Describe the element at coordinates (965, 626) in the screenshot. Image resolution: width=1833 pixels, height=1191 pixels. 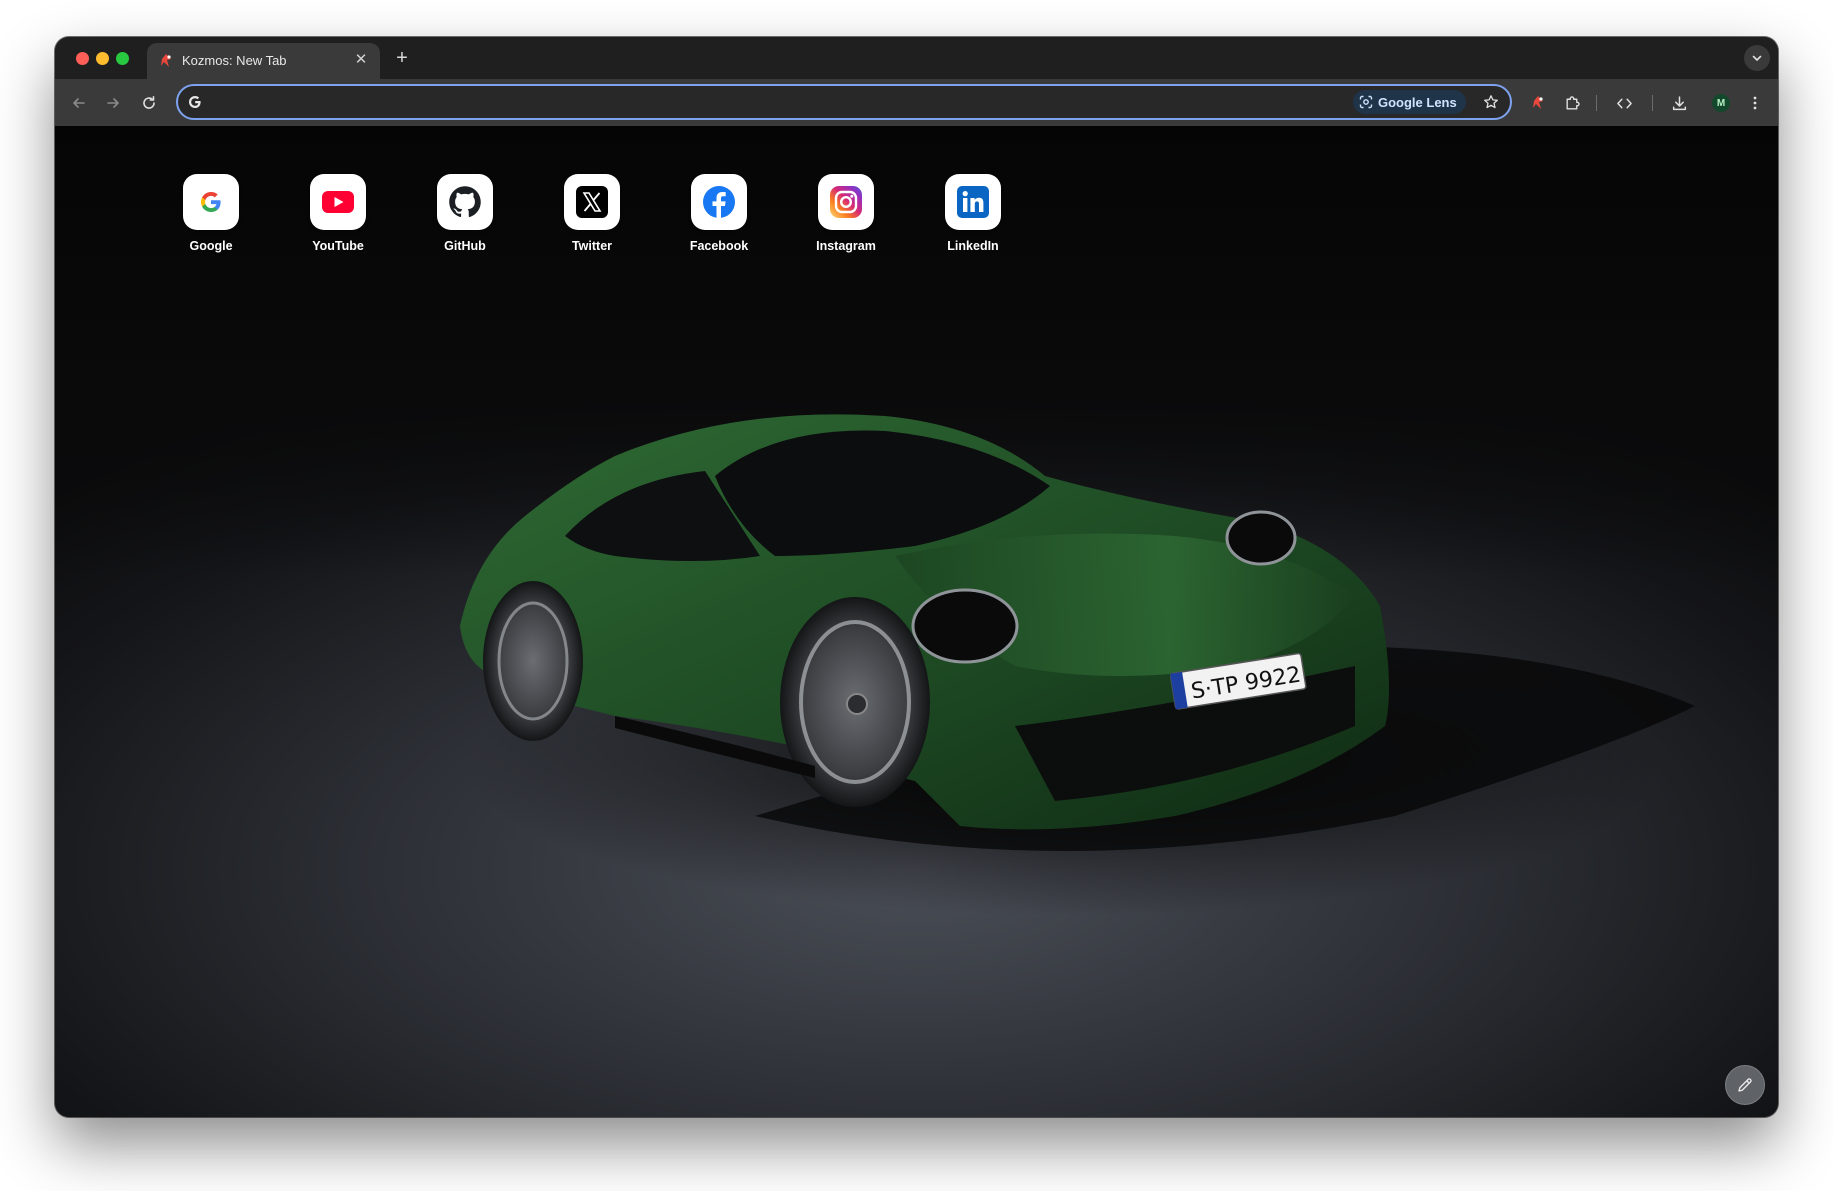
I see `car-headlight-left` at that location.